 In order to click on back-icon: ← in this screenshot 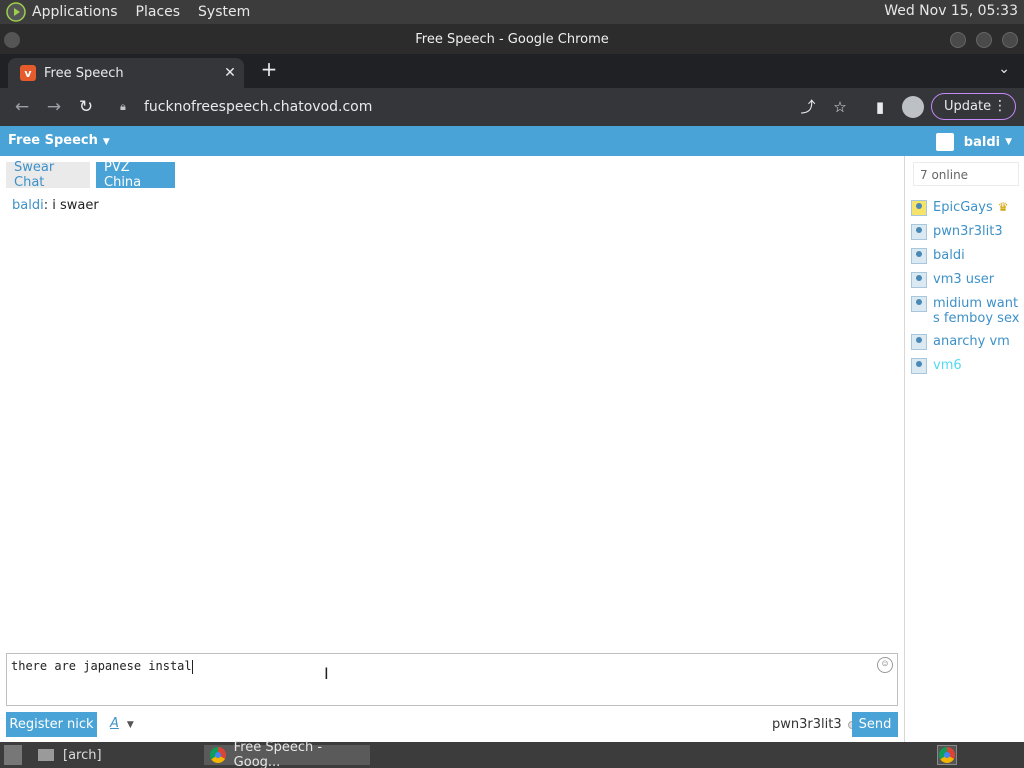, I will do `click(22, 107)`.